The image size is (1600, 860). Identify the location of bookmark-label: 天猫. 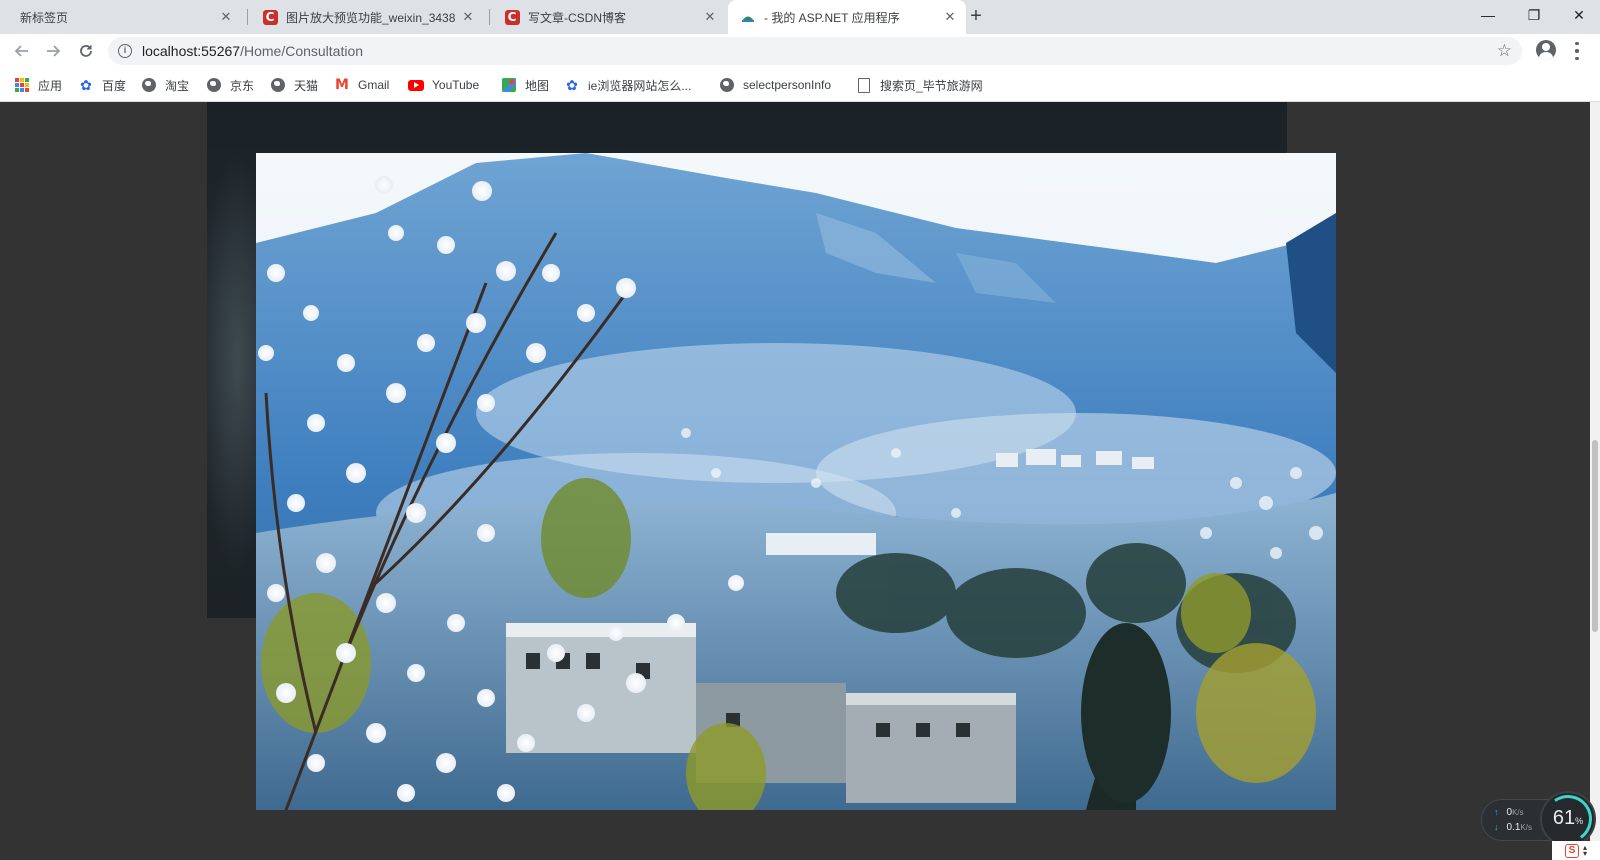
(306, 85).